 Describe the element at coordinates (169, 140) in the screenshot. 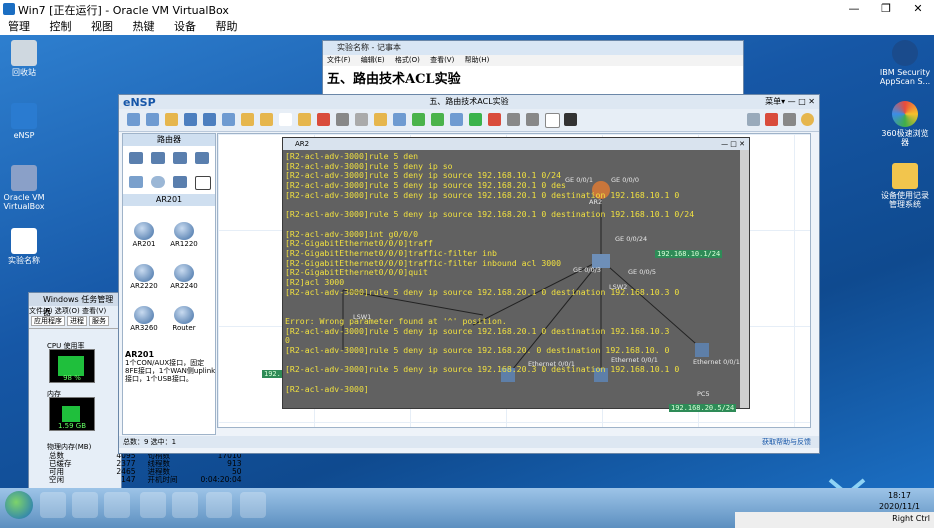

I see `lib-header: 路由器` at that location.